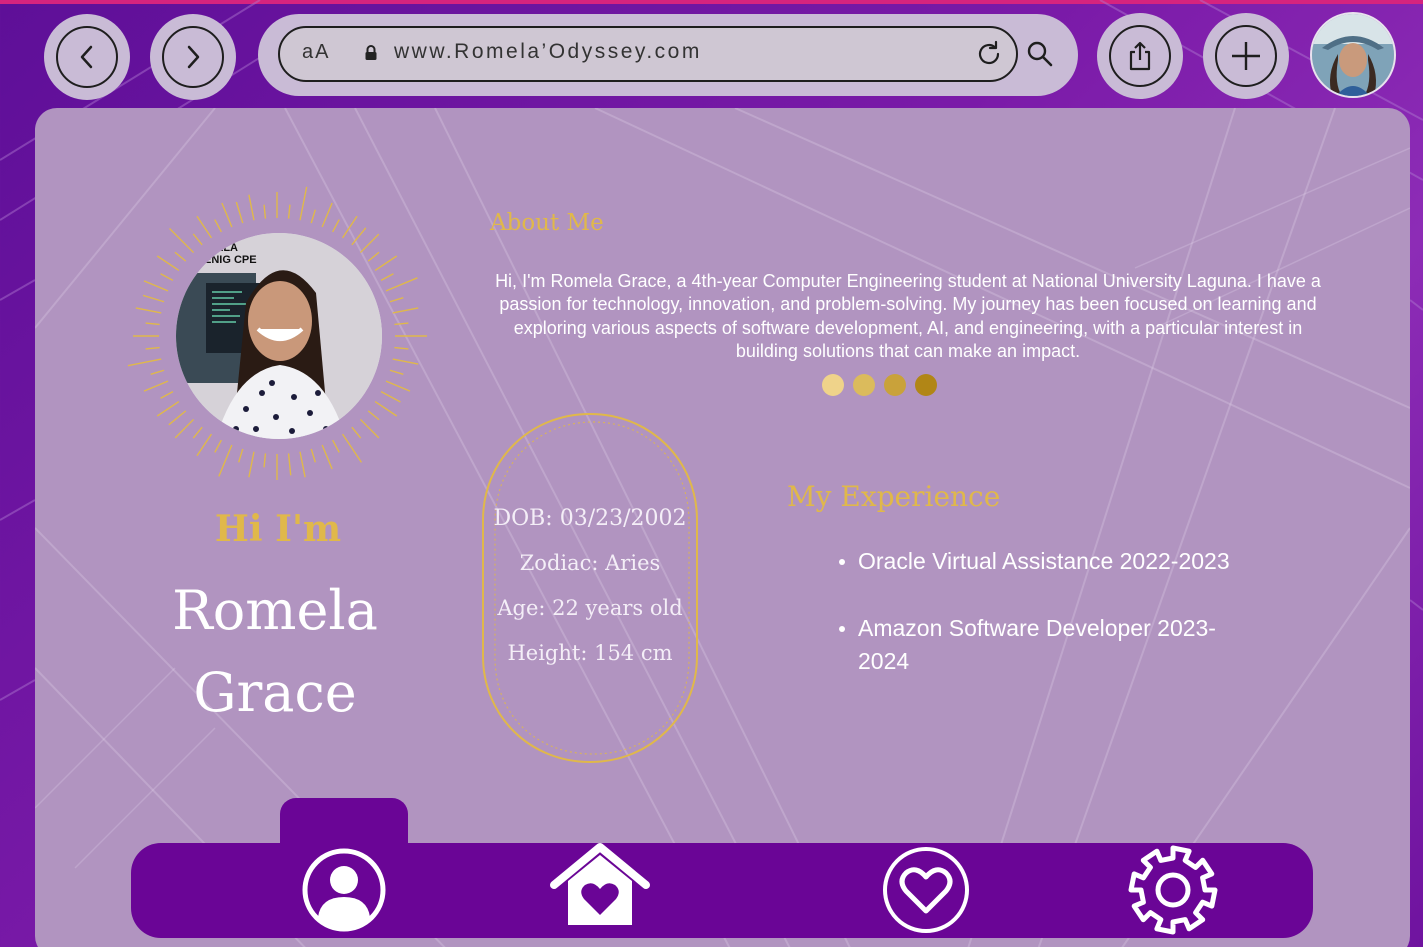  I want to click on carousel-dots, so click(879, 385).